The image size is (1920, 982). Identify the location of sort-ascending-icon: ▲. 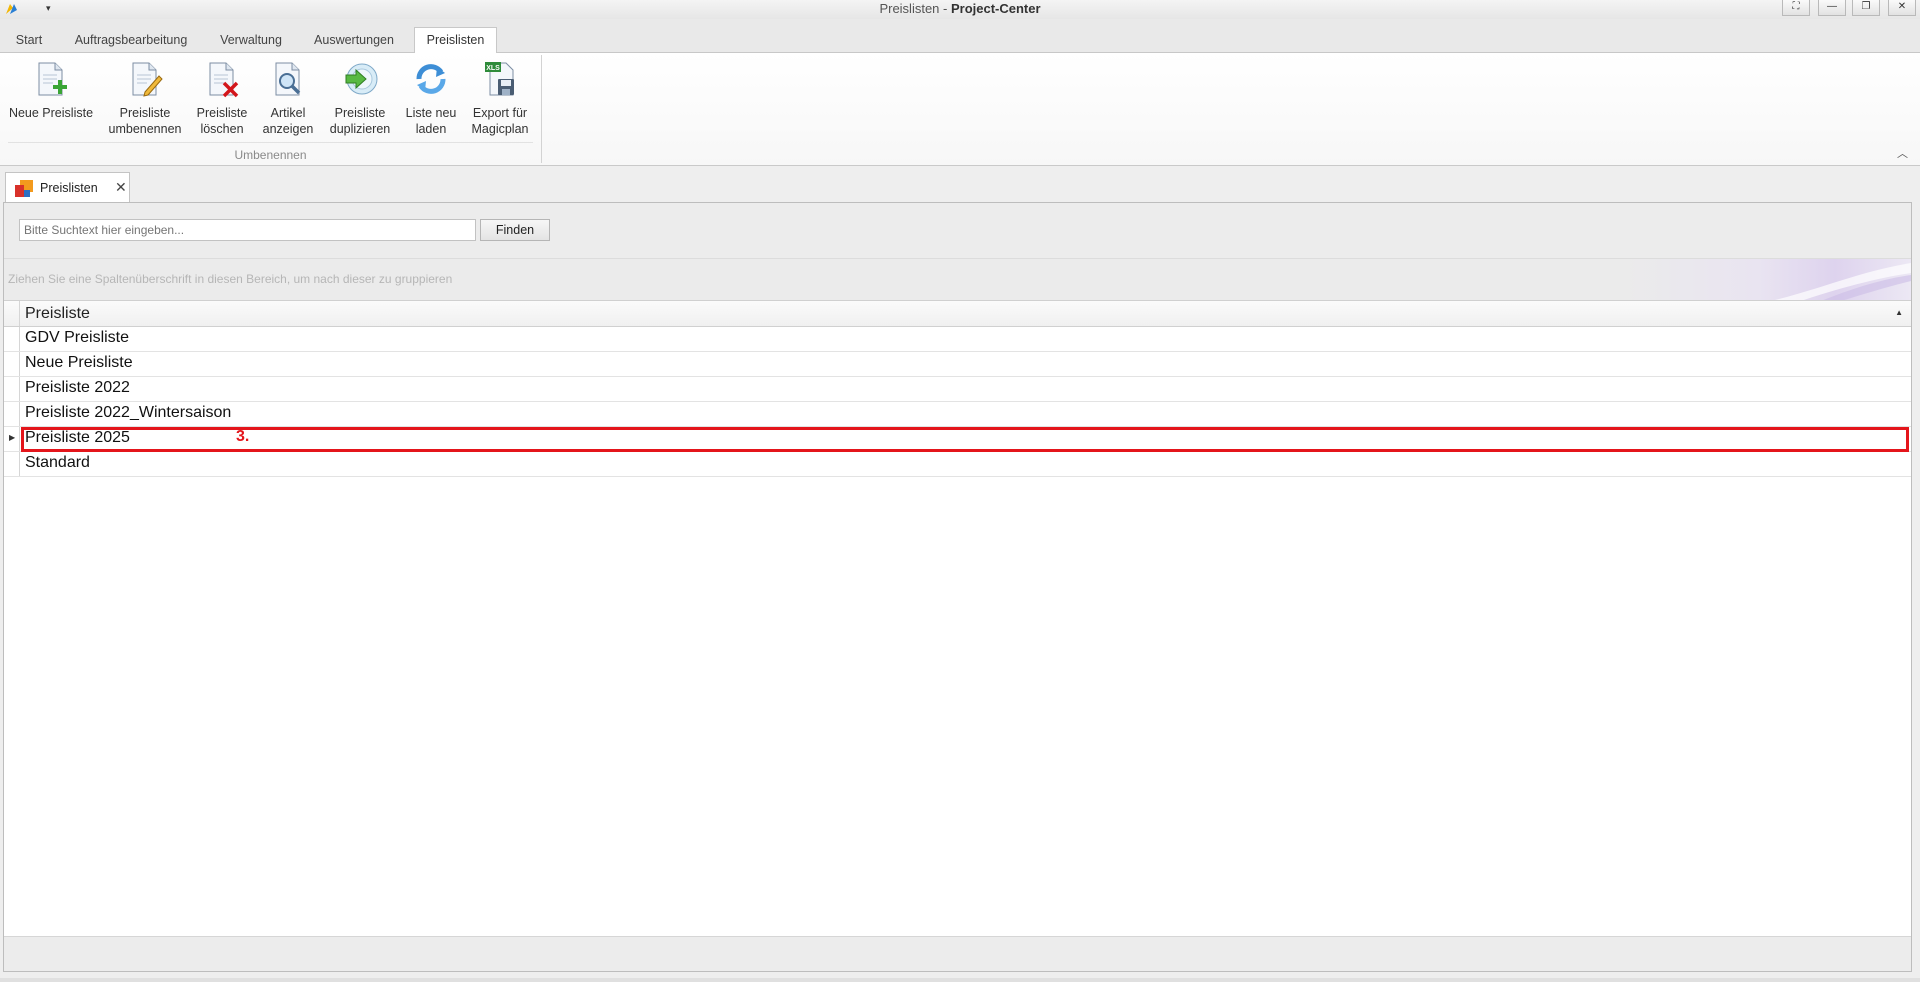
(1899, 312).